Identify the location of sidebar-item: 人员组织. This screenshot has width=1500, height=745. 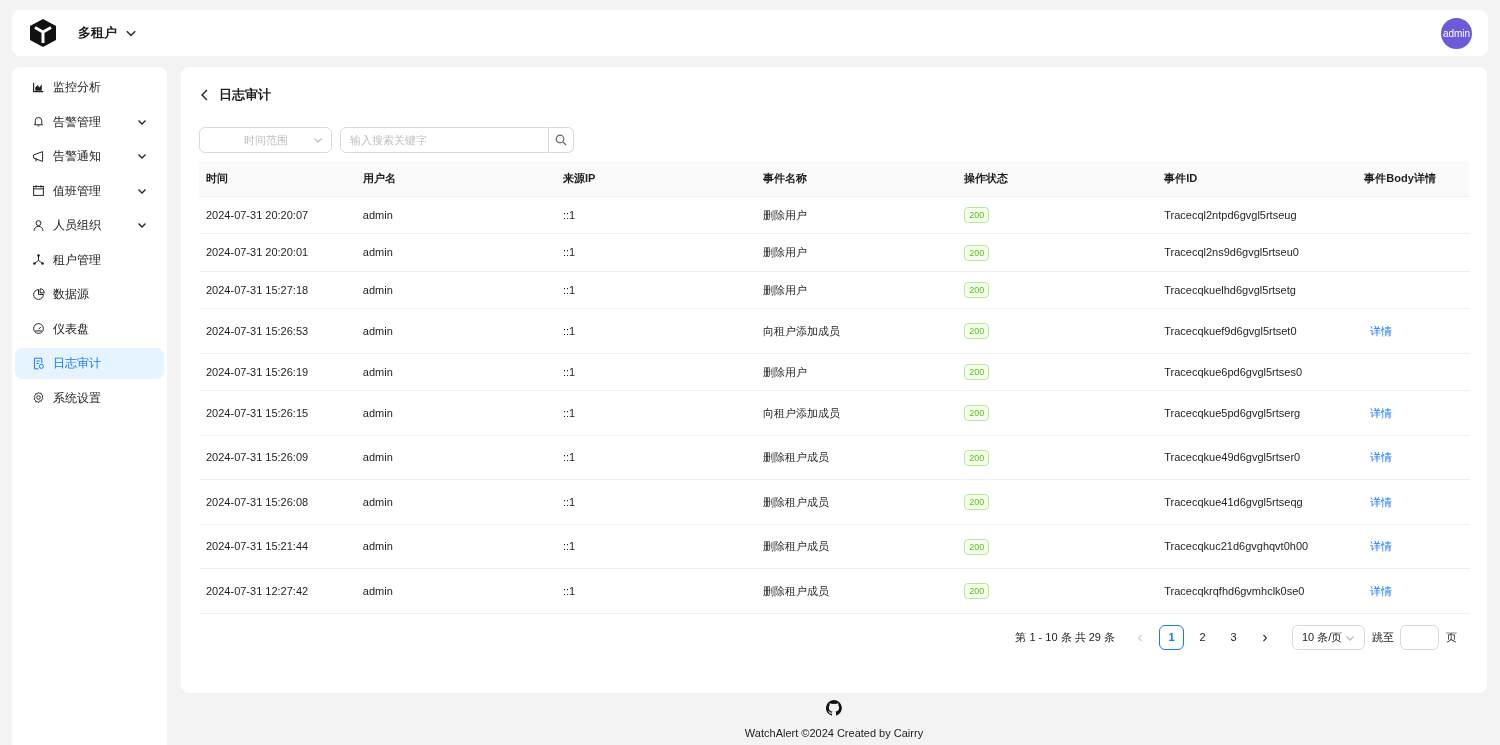
(89, 225).